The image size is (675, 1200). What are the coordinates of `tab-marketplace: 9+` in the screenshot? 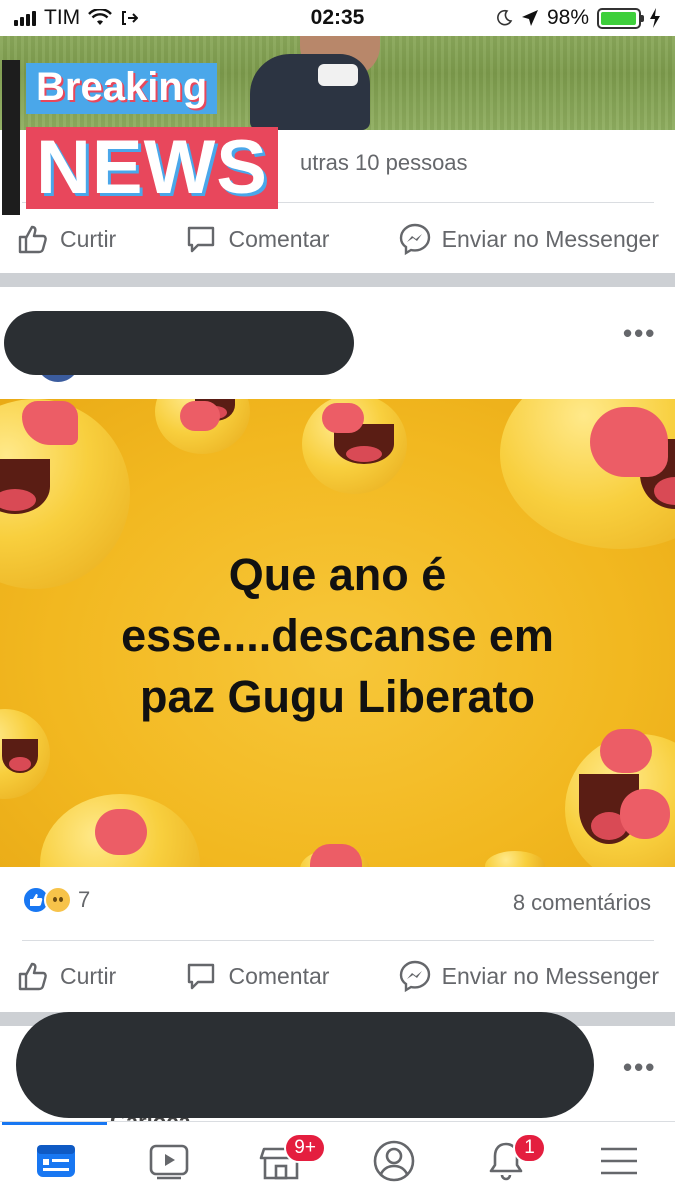 It's located at (286, 1161).